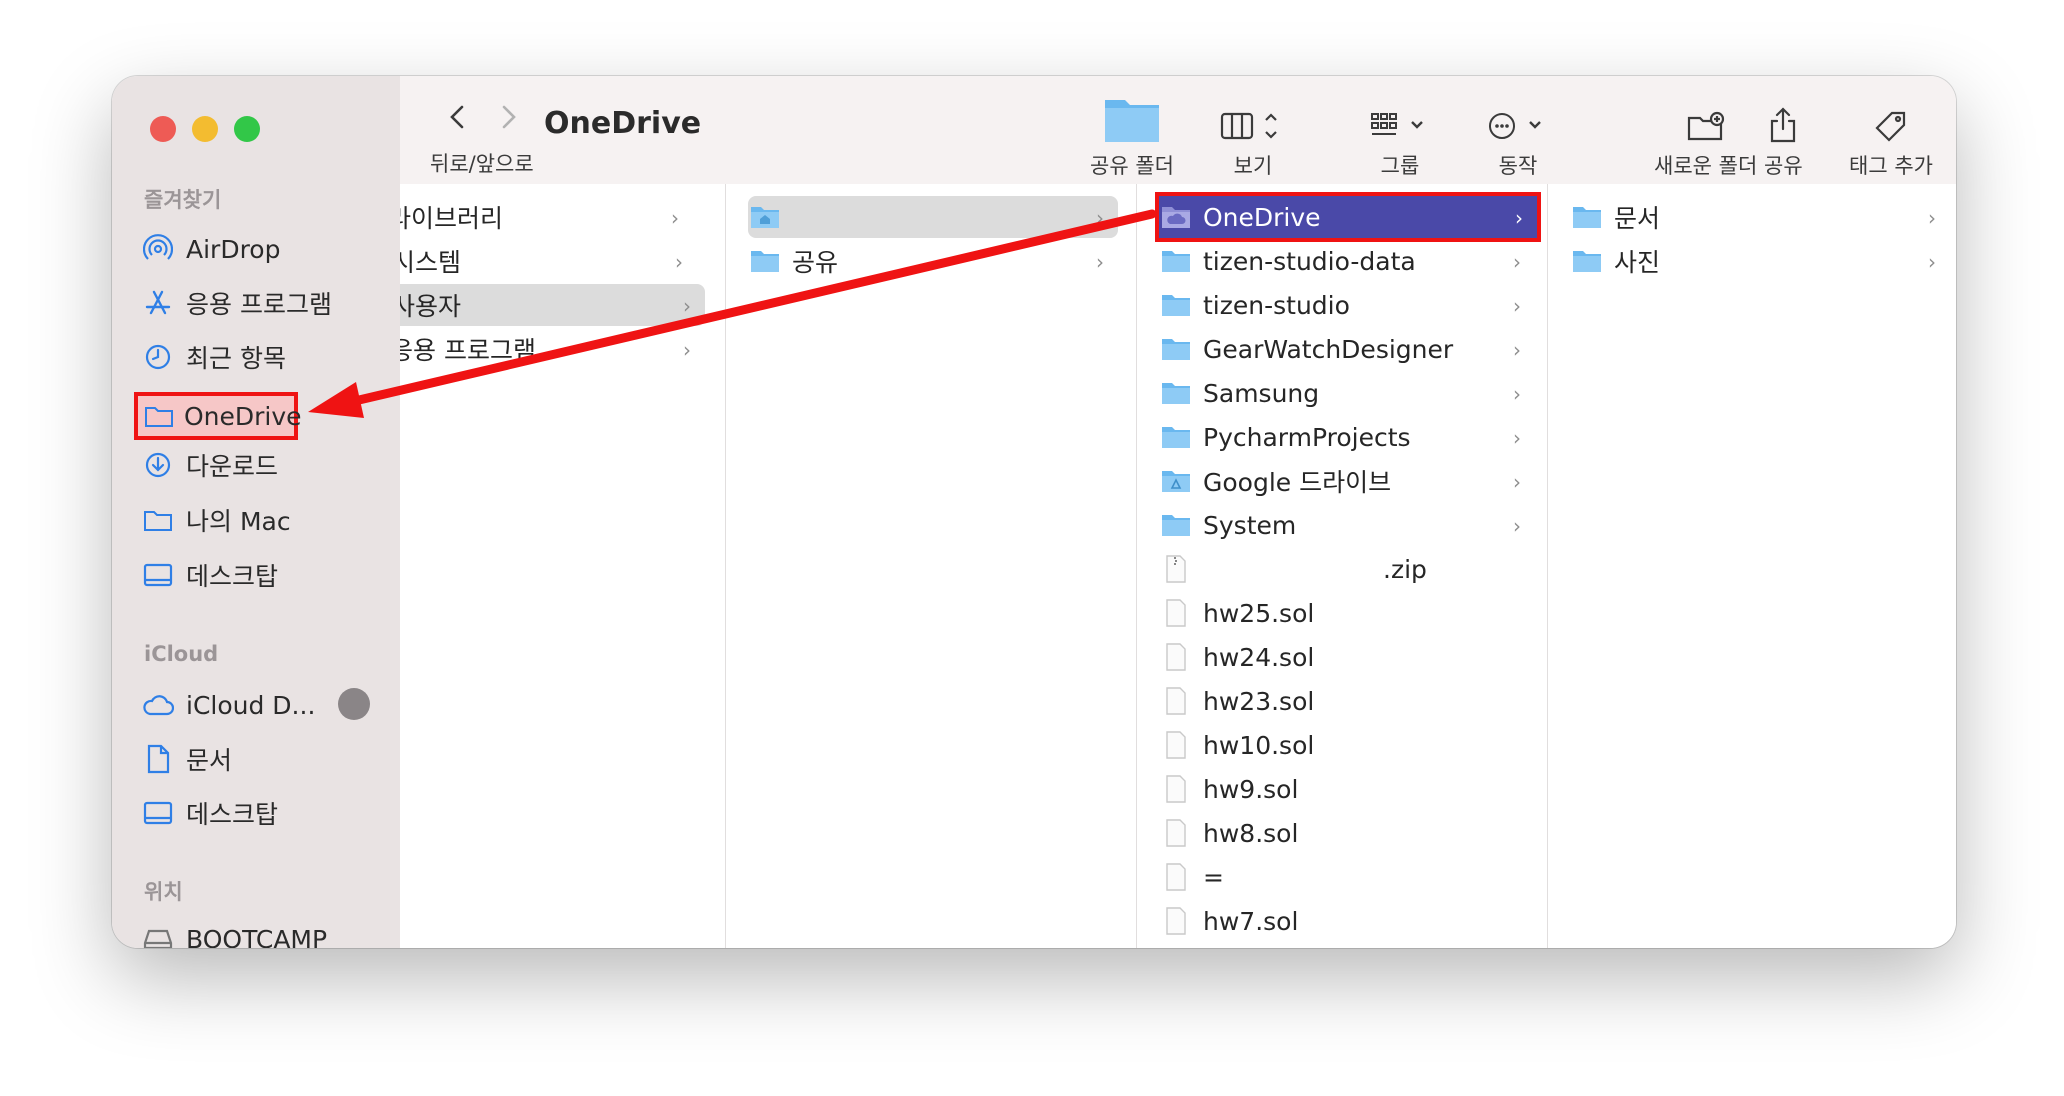 This screenshot has width=2064, height=1096. I want to click on list-item: hw24.sol, so click(1347, 657).